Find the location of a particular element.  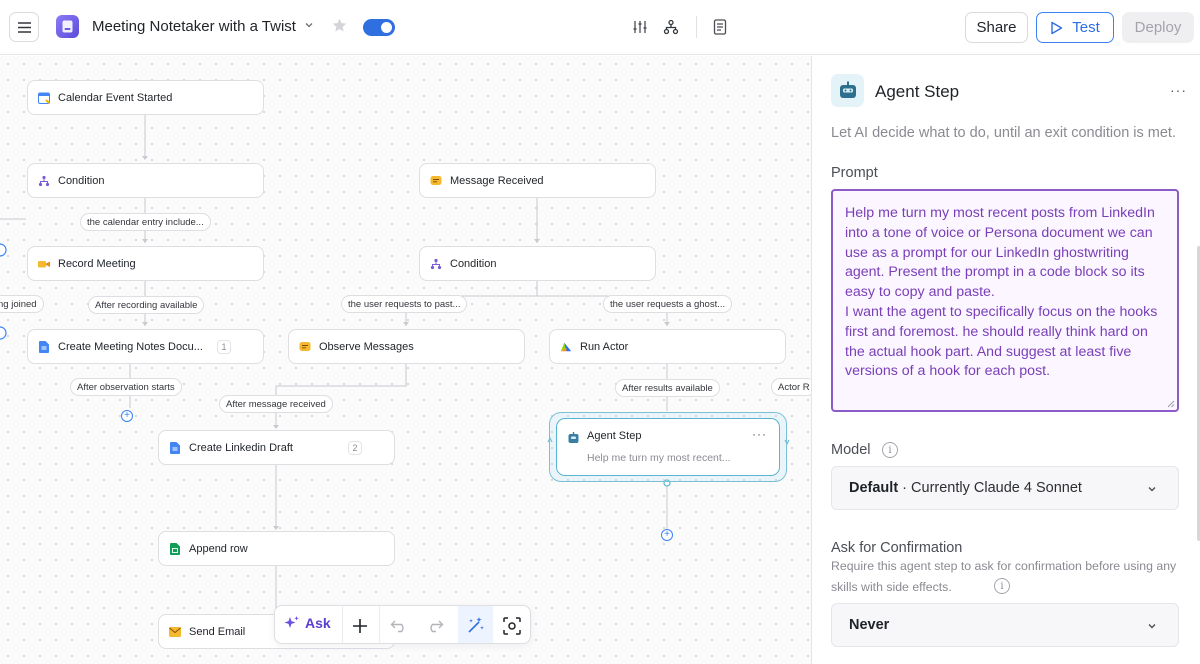

screenshot-button is located at coordinates (512, 626).